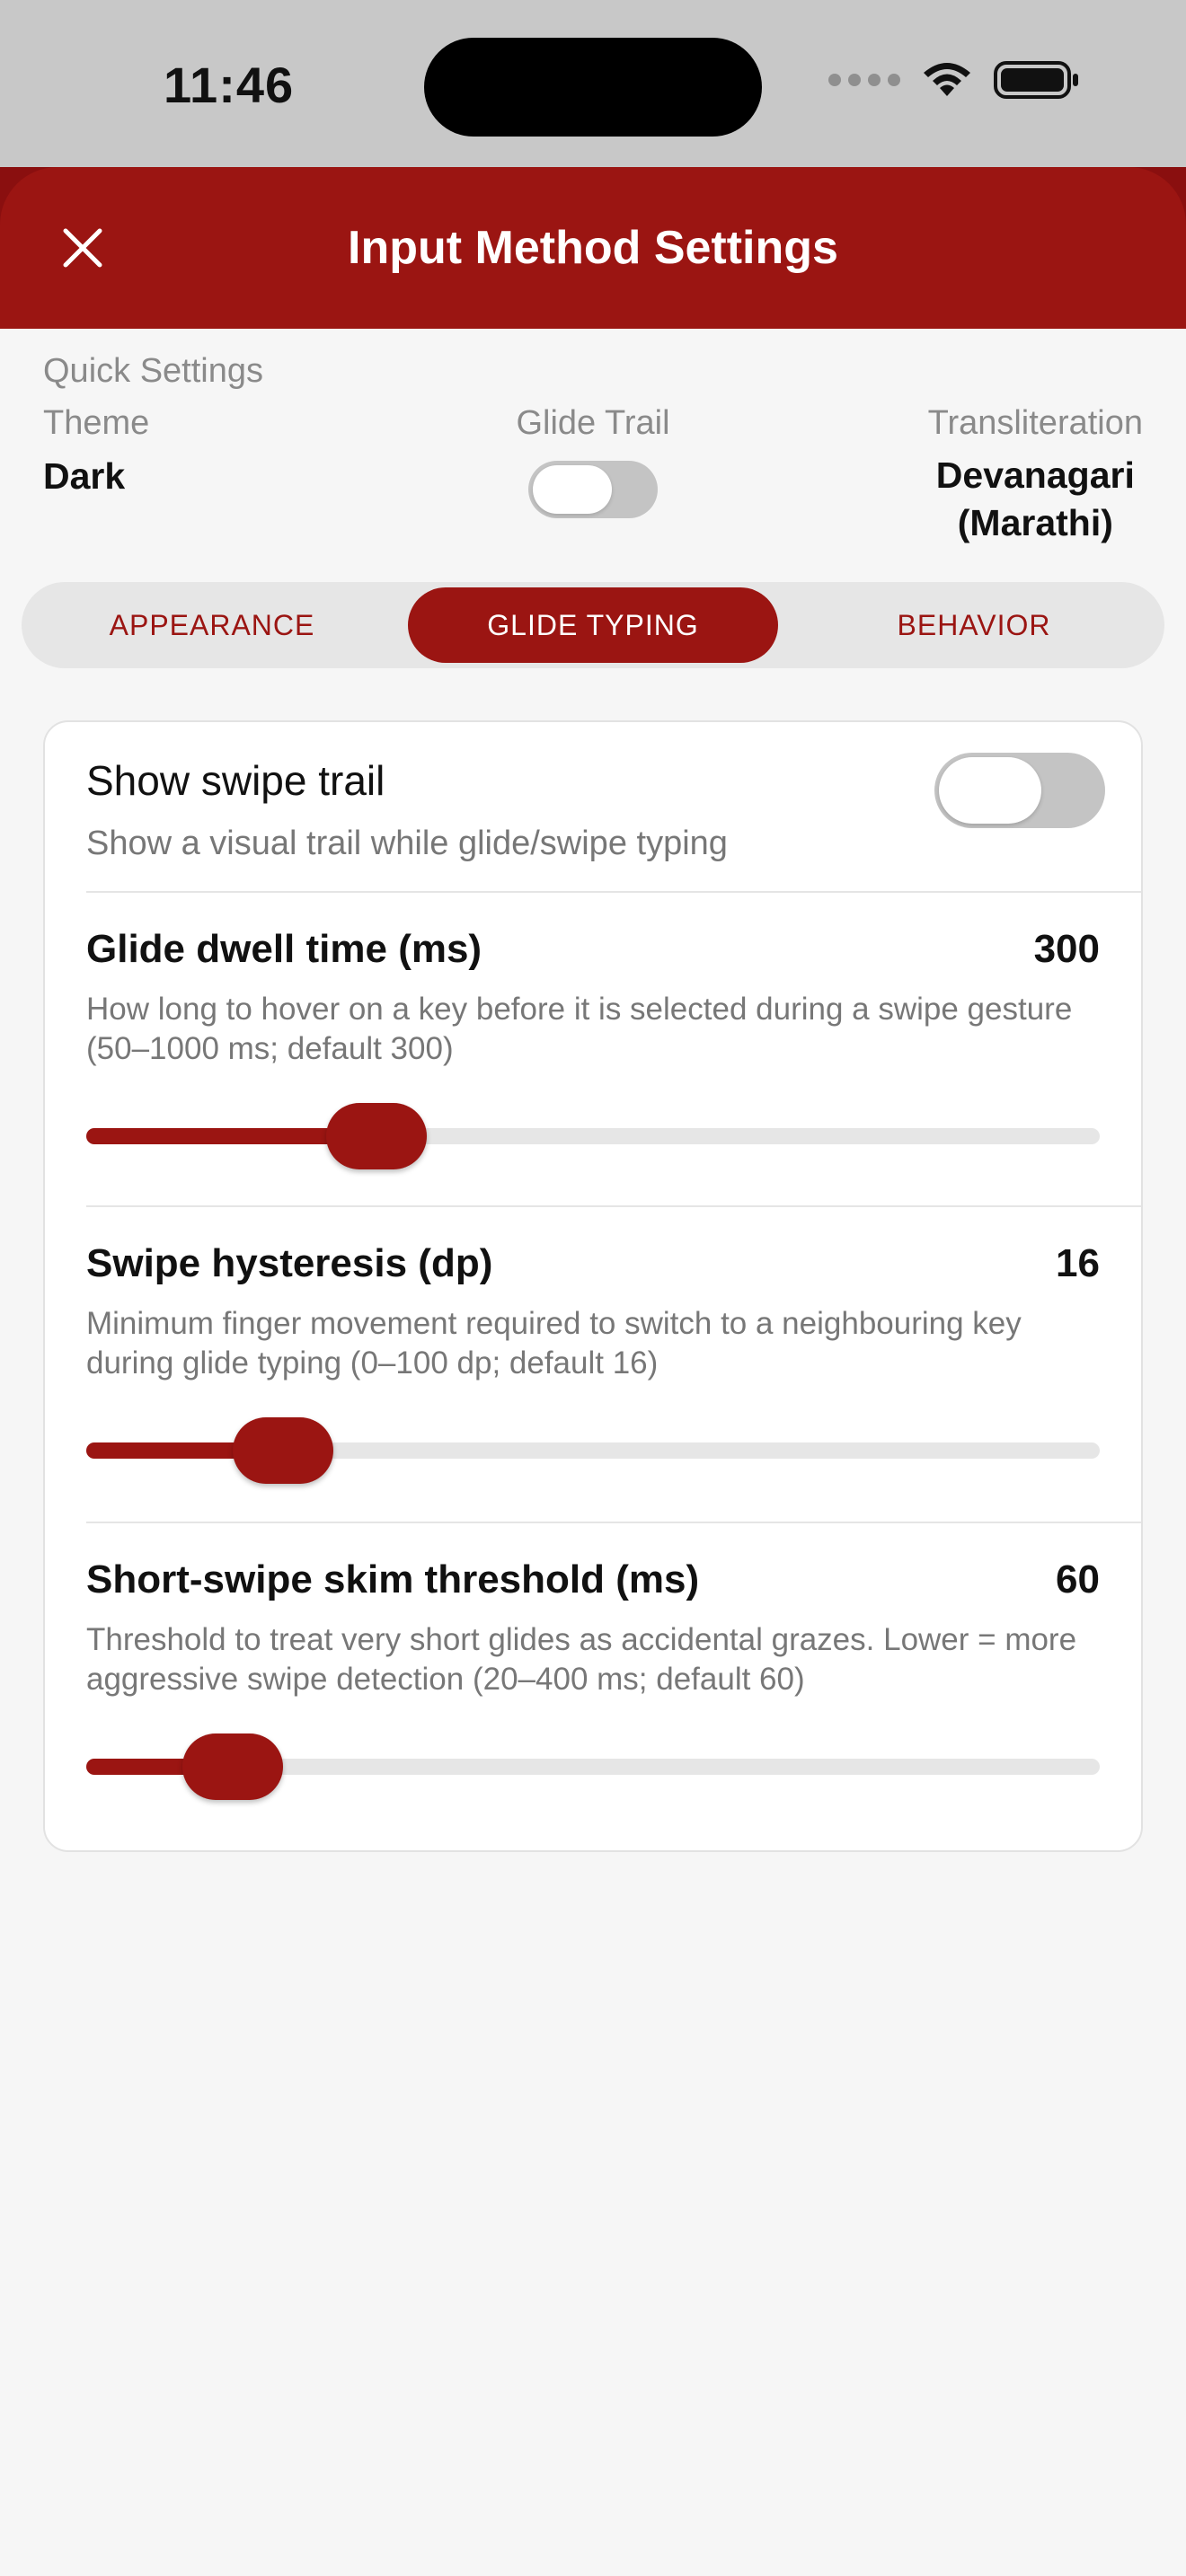  What do you see at coordinates (864, 80) in the screenshot?
I see `signal-dots-icon` at bounding box center [864, 80].